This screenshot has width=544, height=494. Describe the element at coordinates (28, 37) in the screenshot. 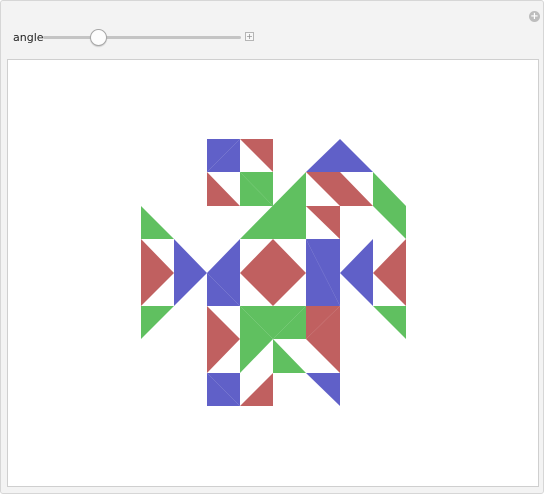

I see `angle-label: angle` at that location.